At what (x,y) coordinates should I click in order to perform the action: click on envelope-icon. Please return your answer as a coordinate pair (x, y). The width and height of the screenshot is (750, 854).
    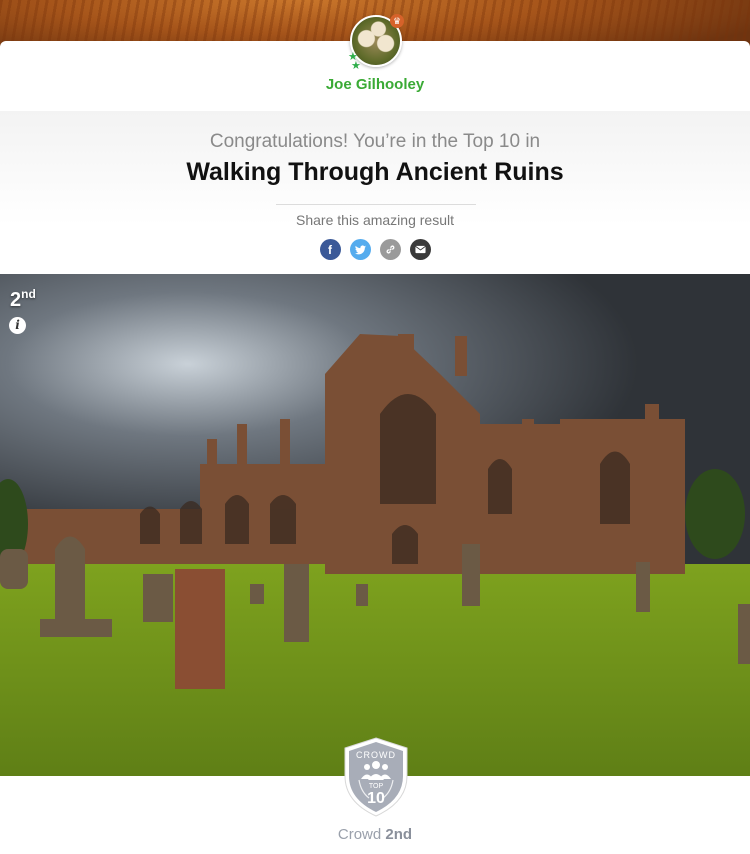
    Looking at the image, I should click on (420, 249).